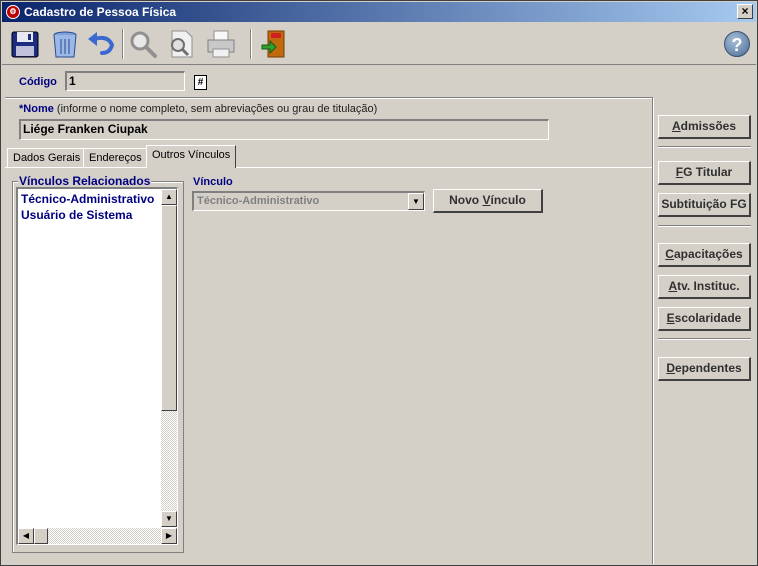  Describe the element at coordinates (181, 44) in the screenshot. I see `find-document-icon` at that location.